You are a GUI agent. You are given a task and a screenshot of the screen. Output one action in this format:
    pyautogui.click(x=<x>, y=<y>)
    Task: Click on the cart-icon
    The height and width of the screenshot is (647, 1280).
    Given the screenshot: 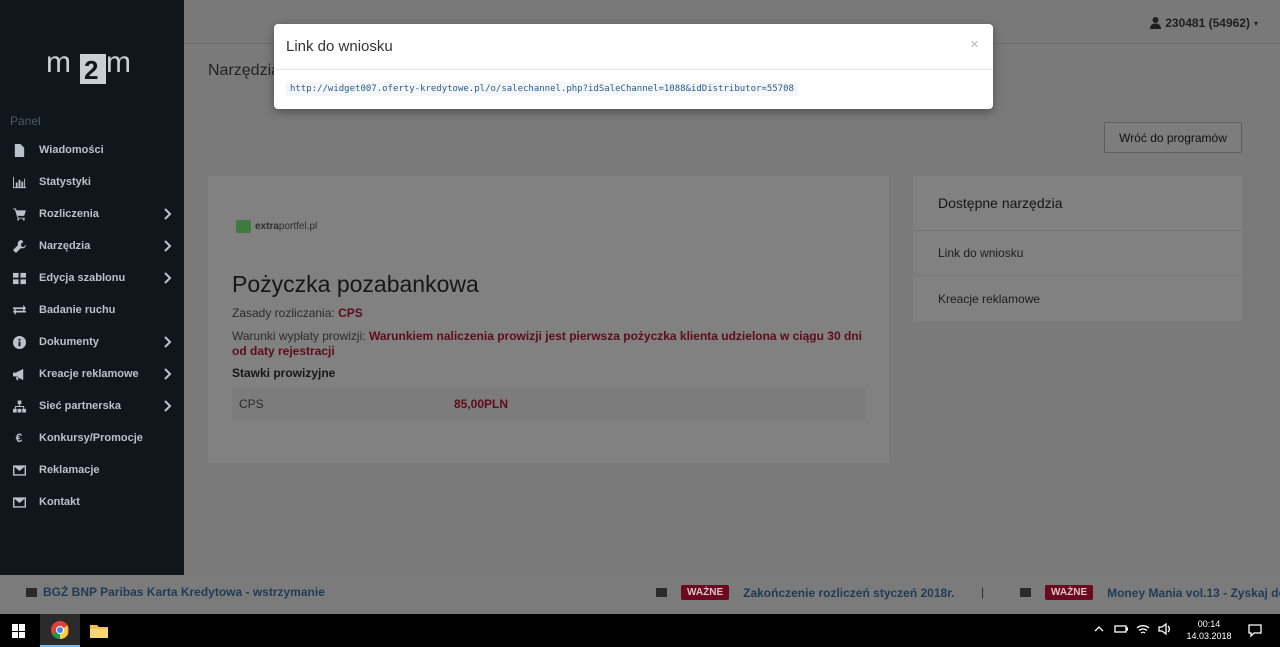 What is the action you would take?
    pyautogui.click(x=19, y=214)
    